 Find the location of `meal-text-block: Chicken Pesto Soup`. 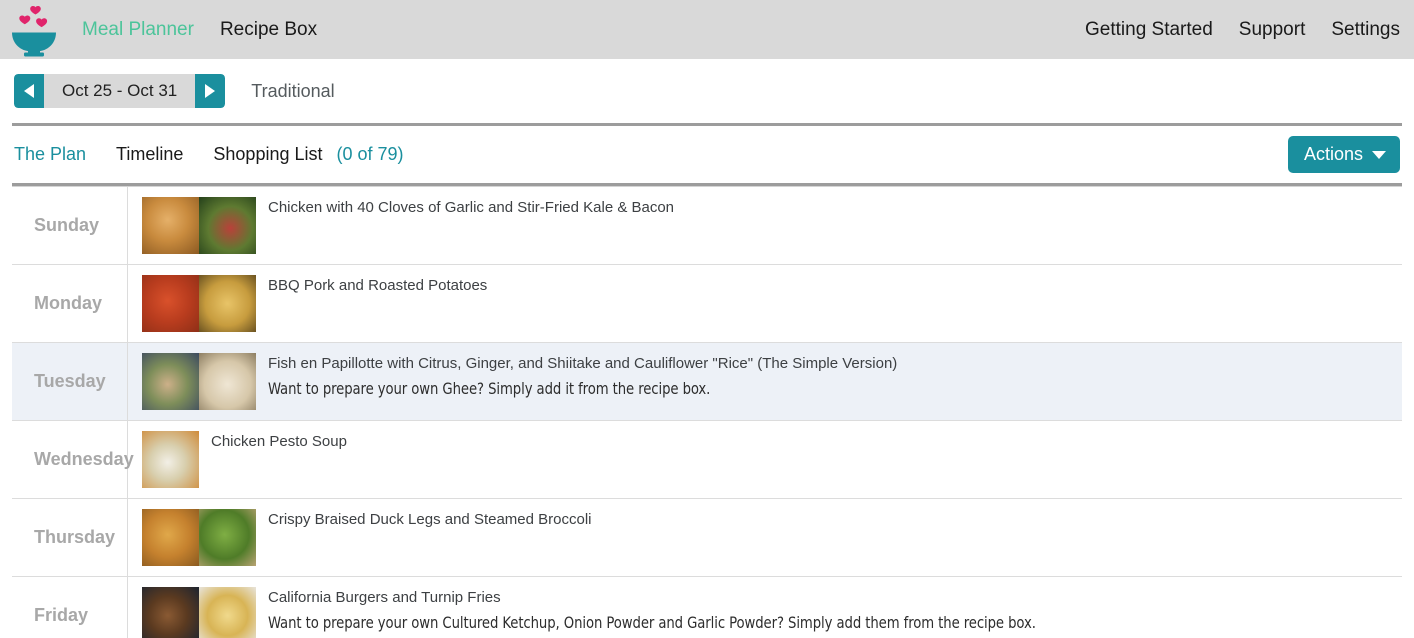

meal-text-block: Chicken Pesto Soup is located at coordinates (806, 441).